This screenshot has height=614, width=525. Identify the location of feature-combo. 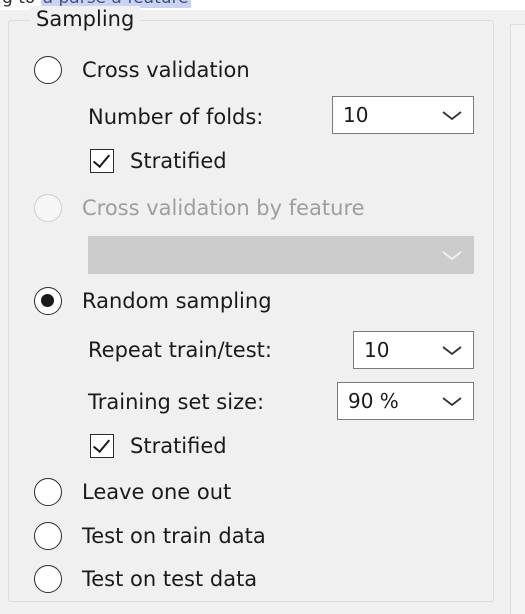
(281, 255).